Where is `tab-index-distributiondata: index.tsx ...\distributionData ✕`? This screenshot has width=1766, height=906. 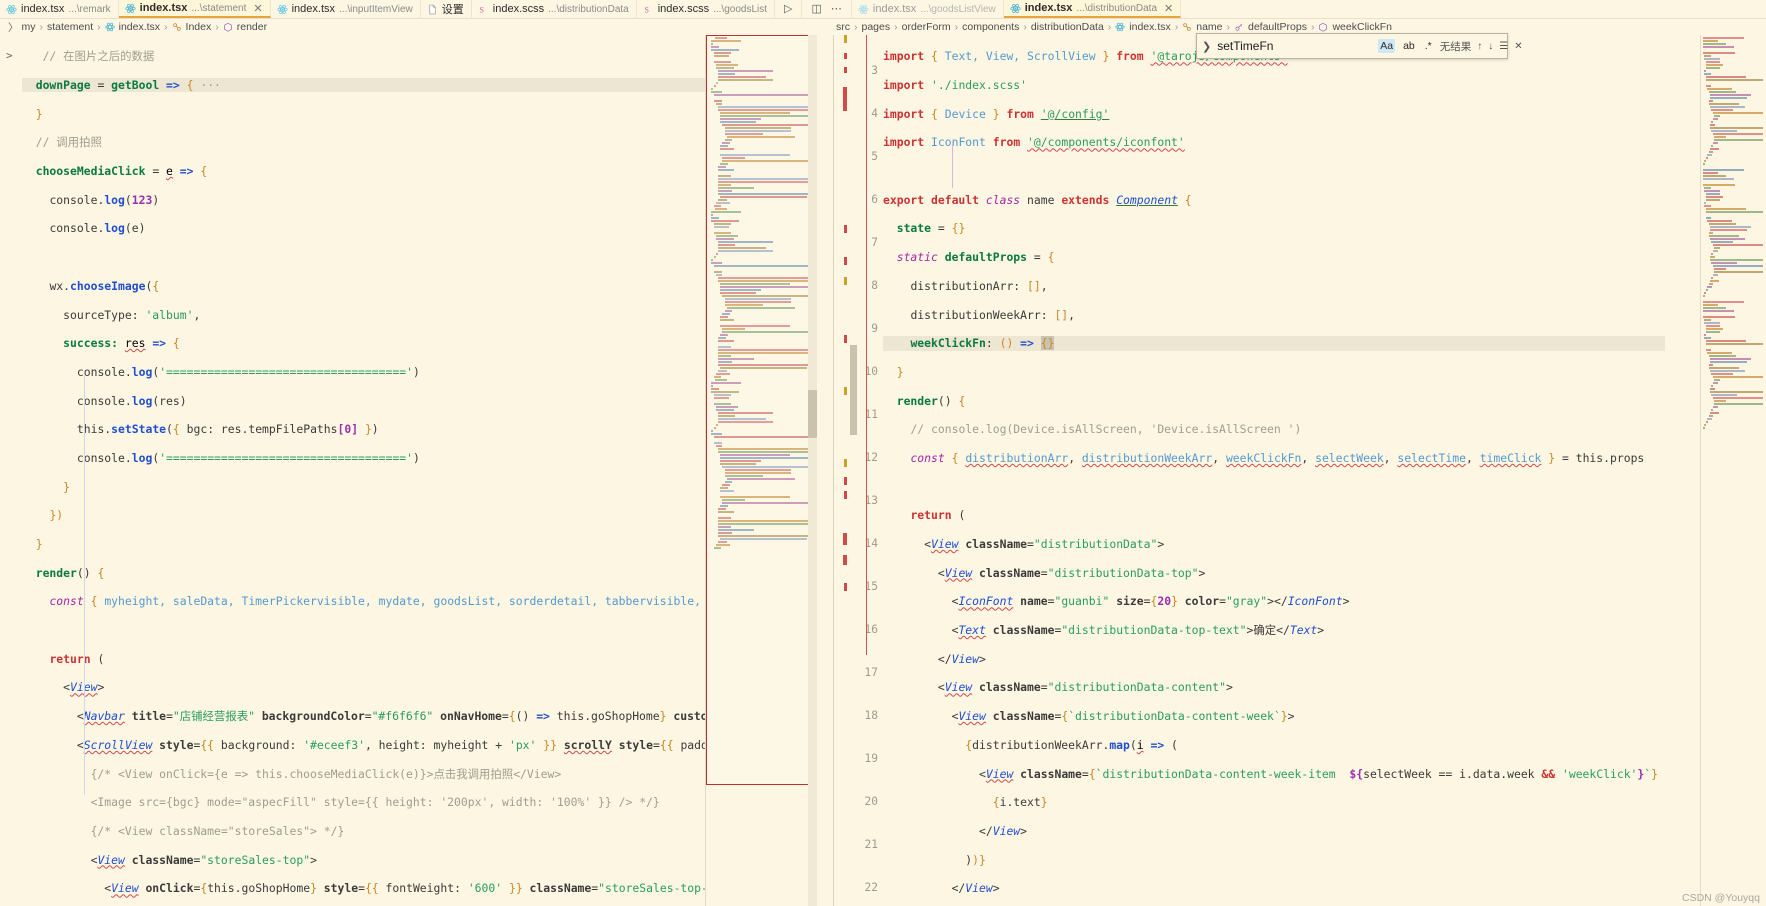 tab-index-distributiondata: index.tsx ...\distributionData ✕ is located at coordinates (1092, 9).